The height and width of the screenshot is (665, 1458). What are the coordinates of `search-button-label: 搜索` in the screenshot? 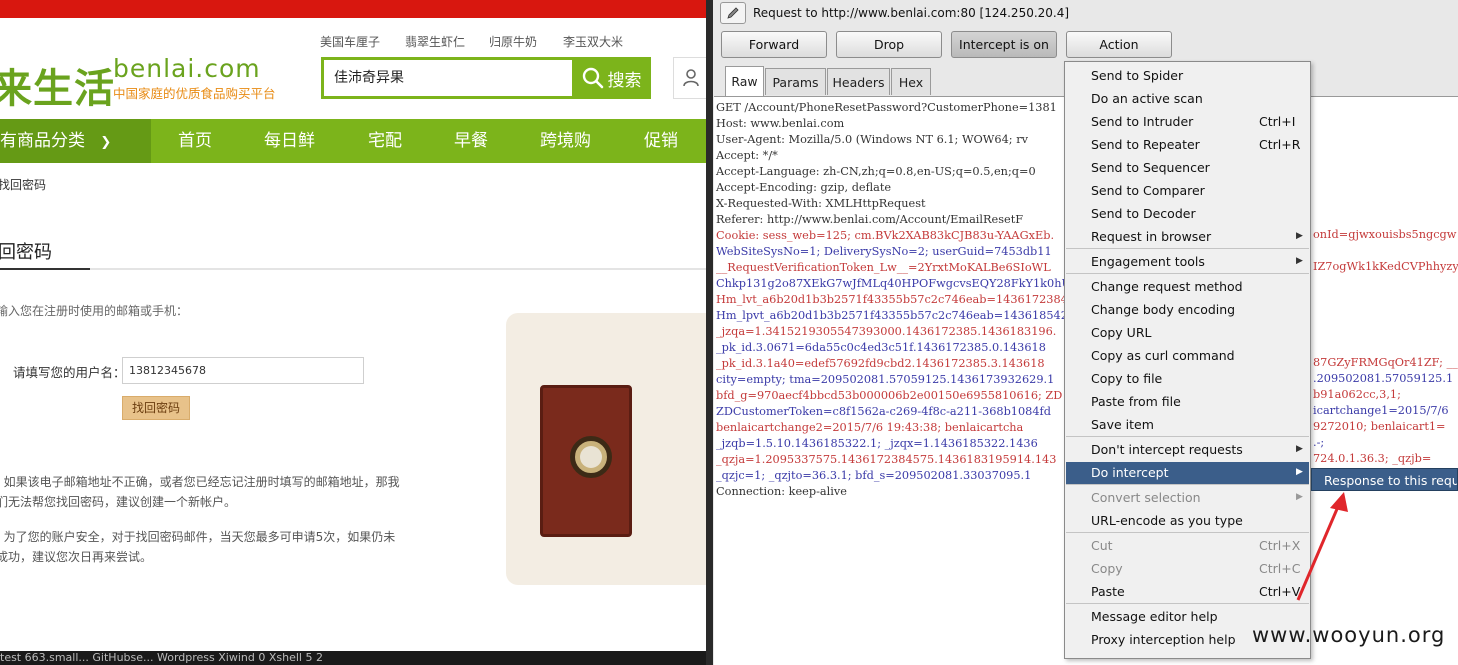 It's located at (624, 80).